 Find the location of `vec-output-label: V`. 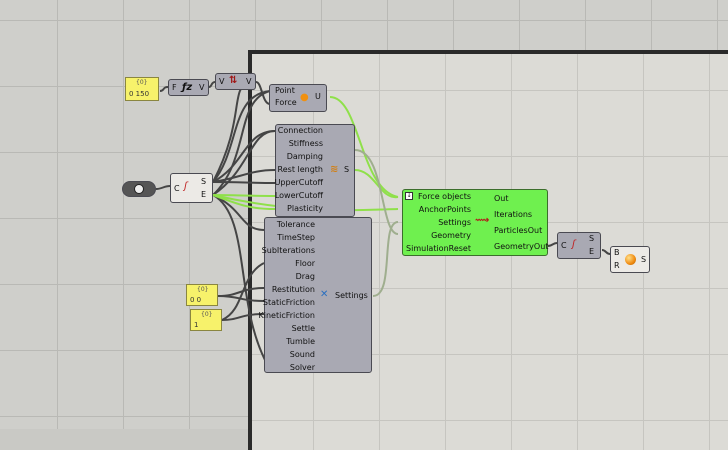

vec-output-label: V is located at coordinates (249, 81).